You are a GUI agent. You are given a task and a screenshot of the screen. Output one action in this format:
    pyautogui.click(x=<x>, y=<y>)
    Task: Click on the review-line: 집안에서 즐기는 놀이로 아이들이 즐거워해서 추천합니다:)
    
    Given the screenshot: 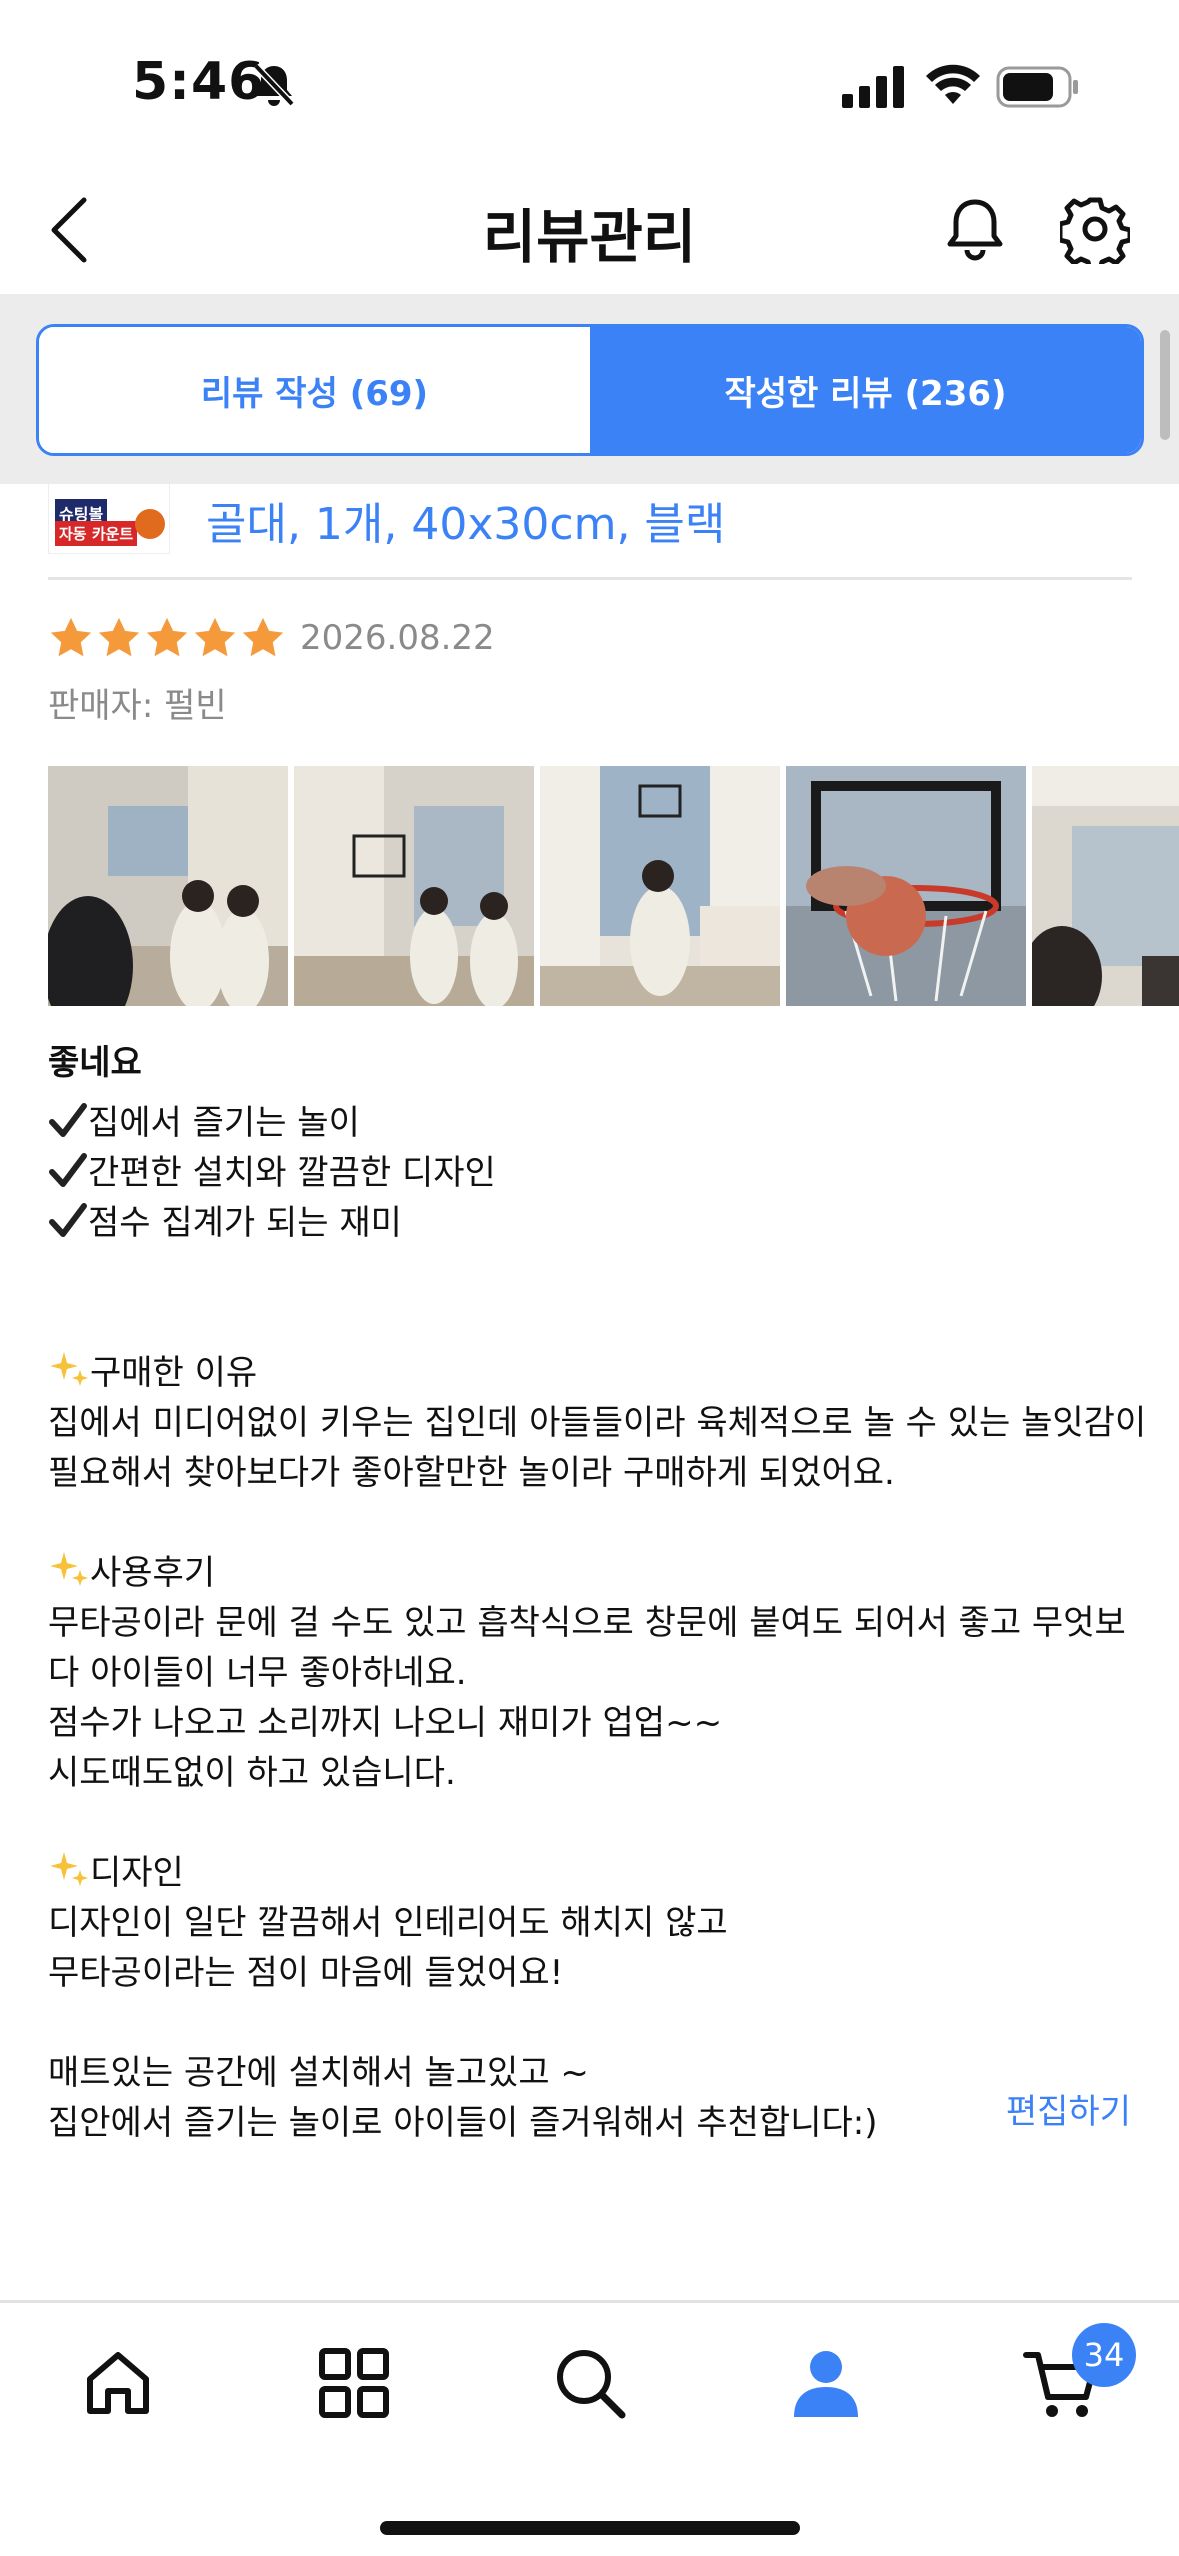 What is the action you would take?
    pyautogui.click(x=463, y=2123)
    